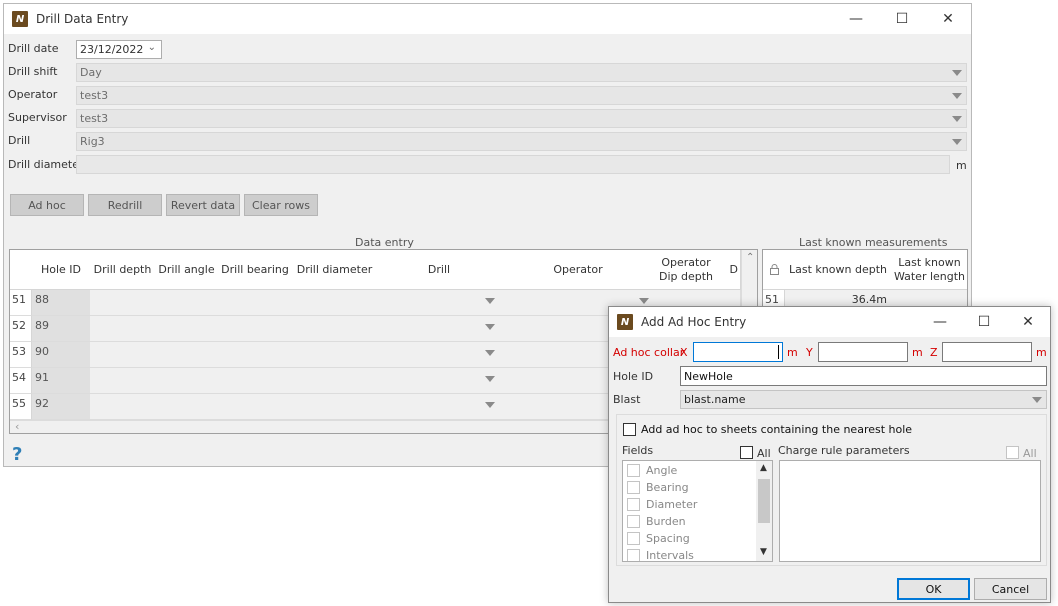  Describe the element at coordinates (929, 270) in the screenshot. I see `col-last-known-water-length: Last known Water length` at that location.